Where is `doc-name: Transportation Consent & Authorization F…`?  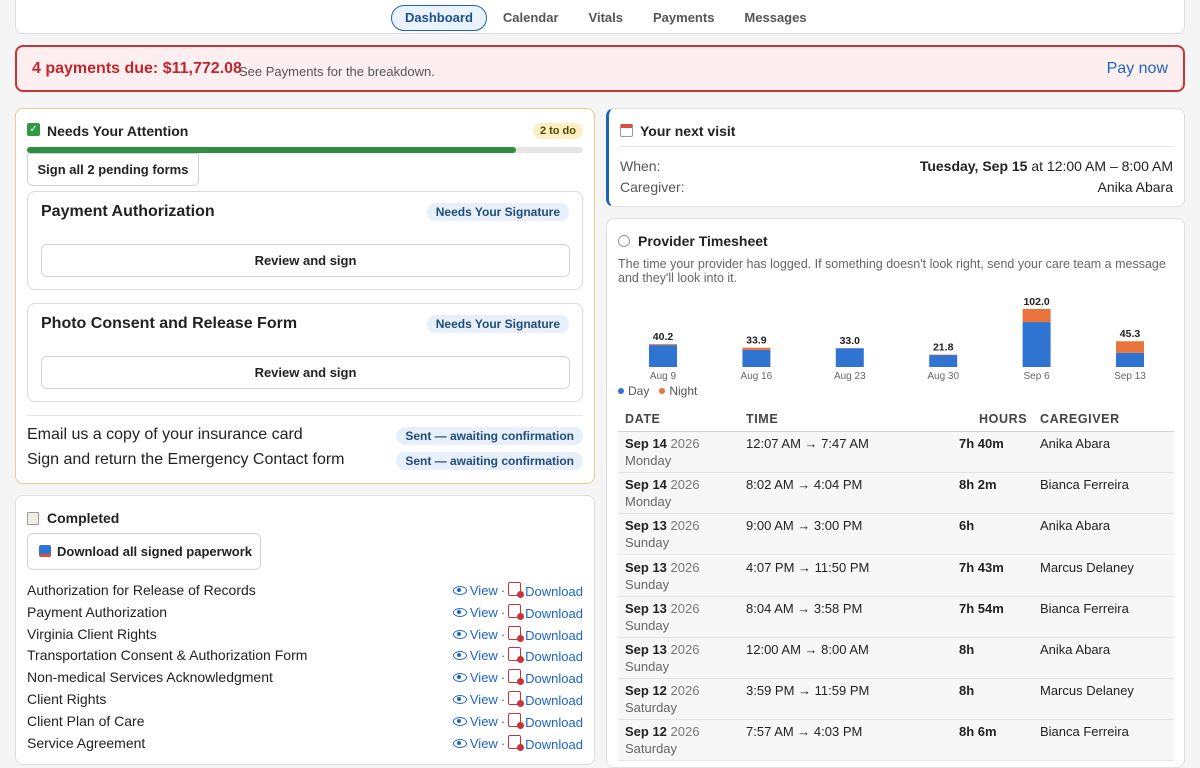 doc-name: Transportation Consent & Authorization F… is located at coordinates (167, 655).